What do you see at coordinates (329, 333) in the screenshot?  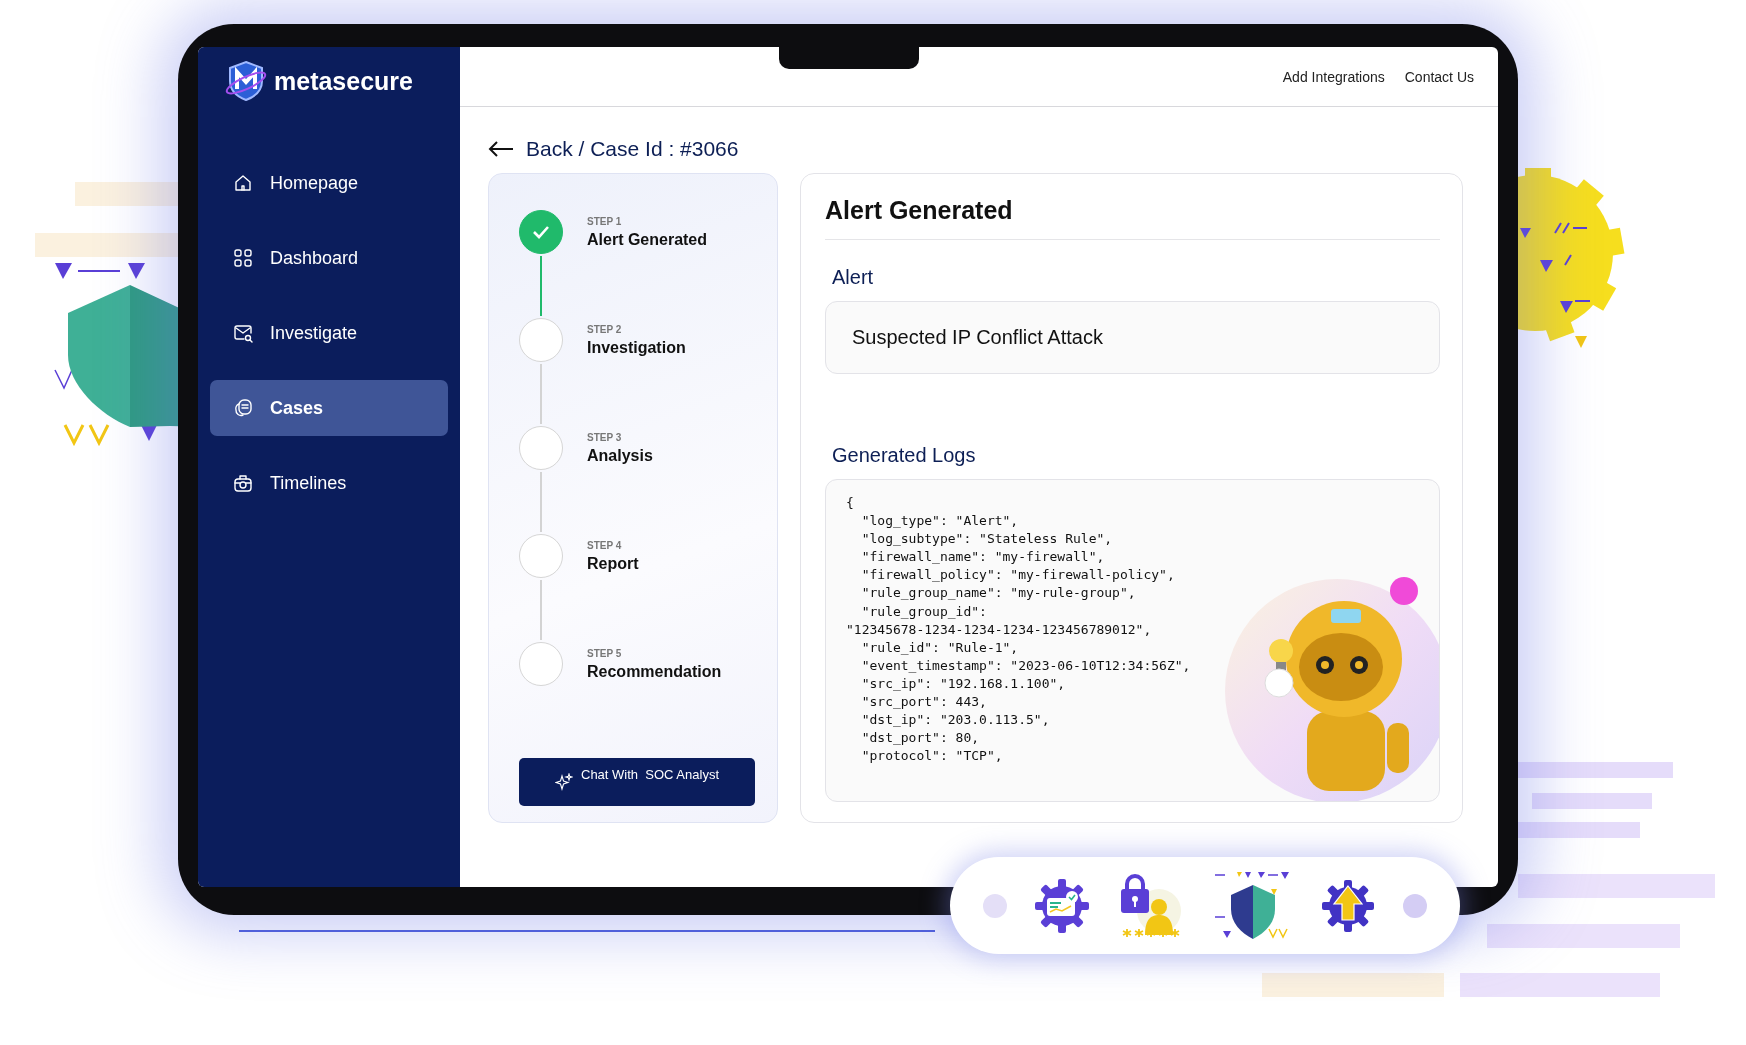 I see `sidebar-item: Investigate` at bounding box center [329, 333].